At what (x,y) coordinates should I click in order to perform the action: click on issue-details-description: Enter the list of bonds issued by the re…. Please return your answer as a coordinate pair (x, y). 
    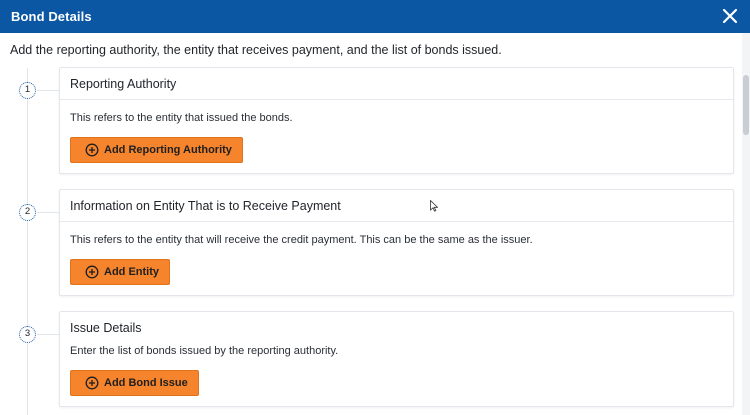
    Looking at the image, I should click on (204, 351).